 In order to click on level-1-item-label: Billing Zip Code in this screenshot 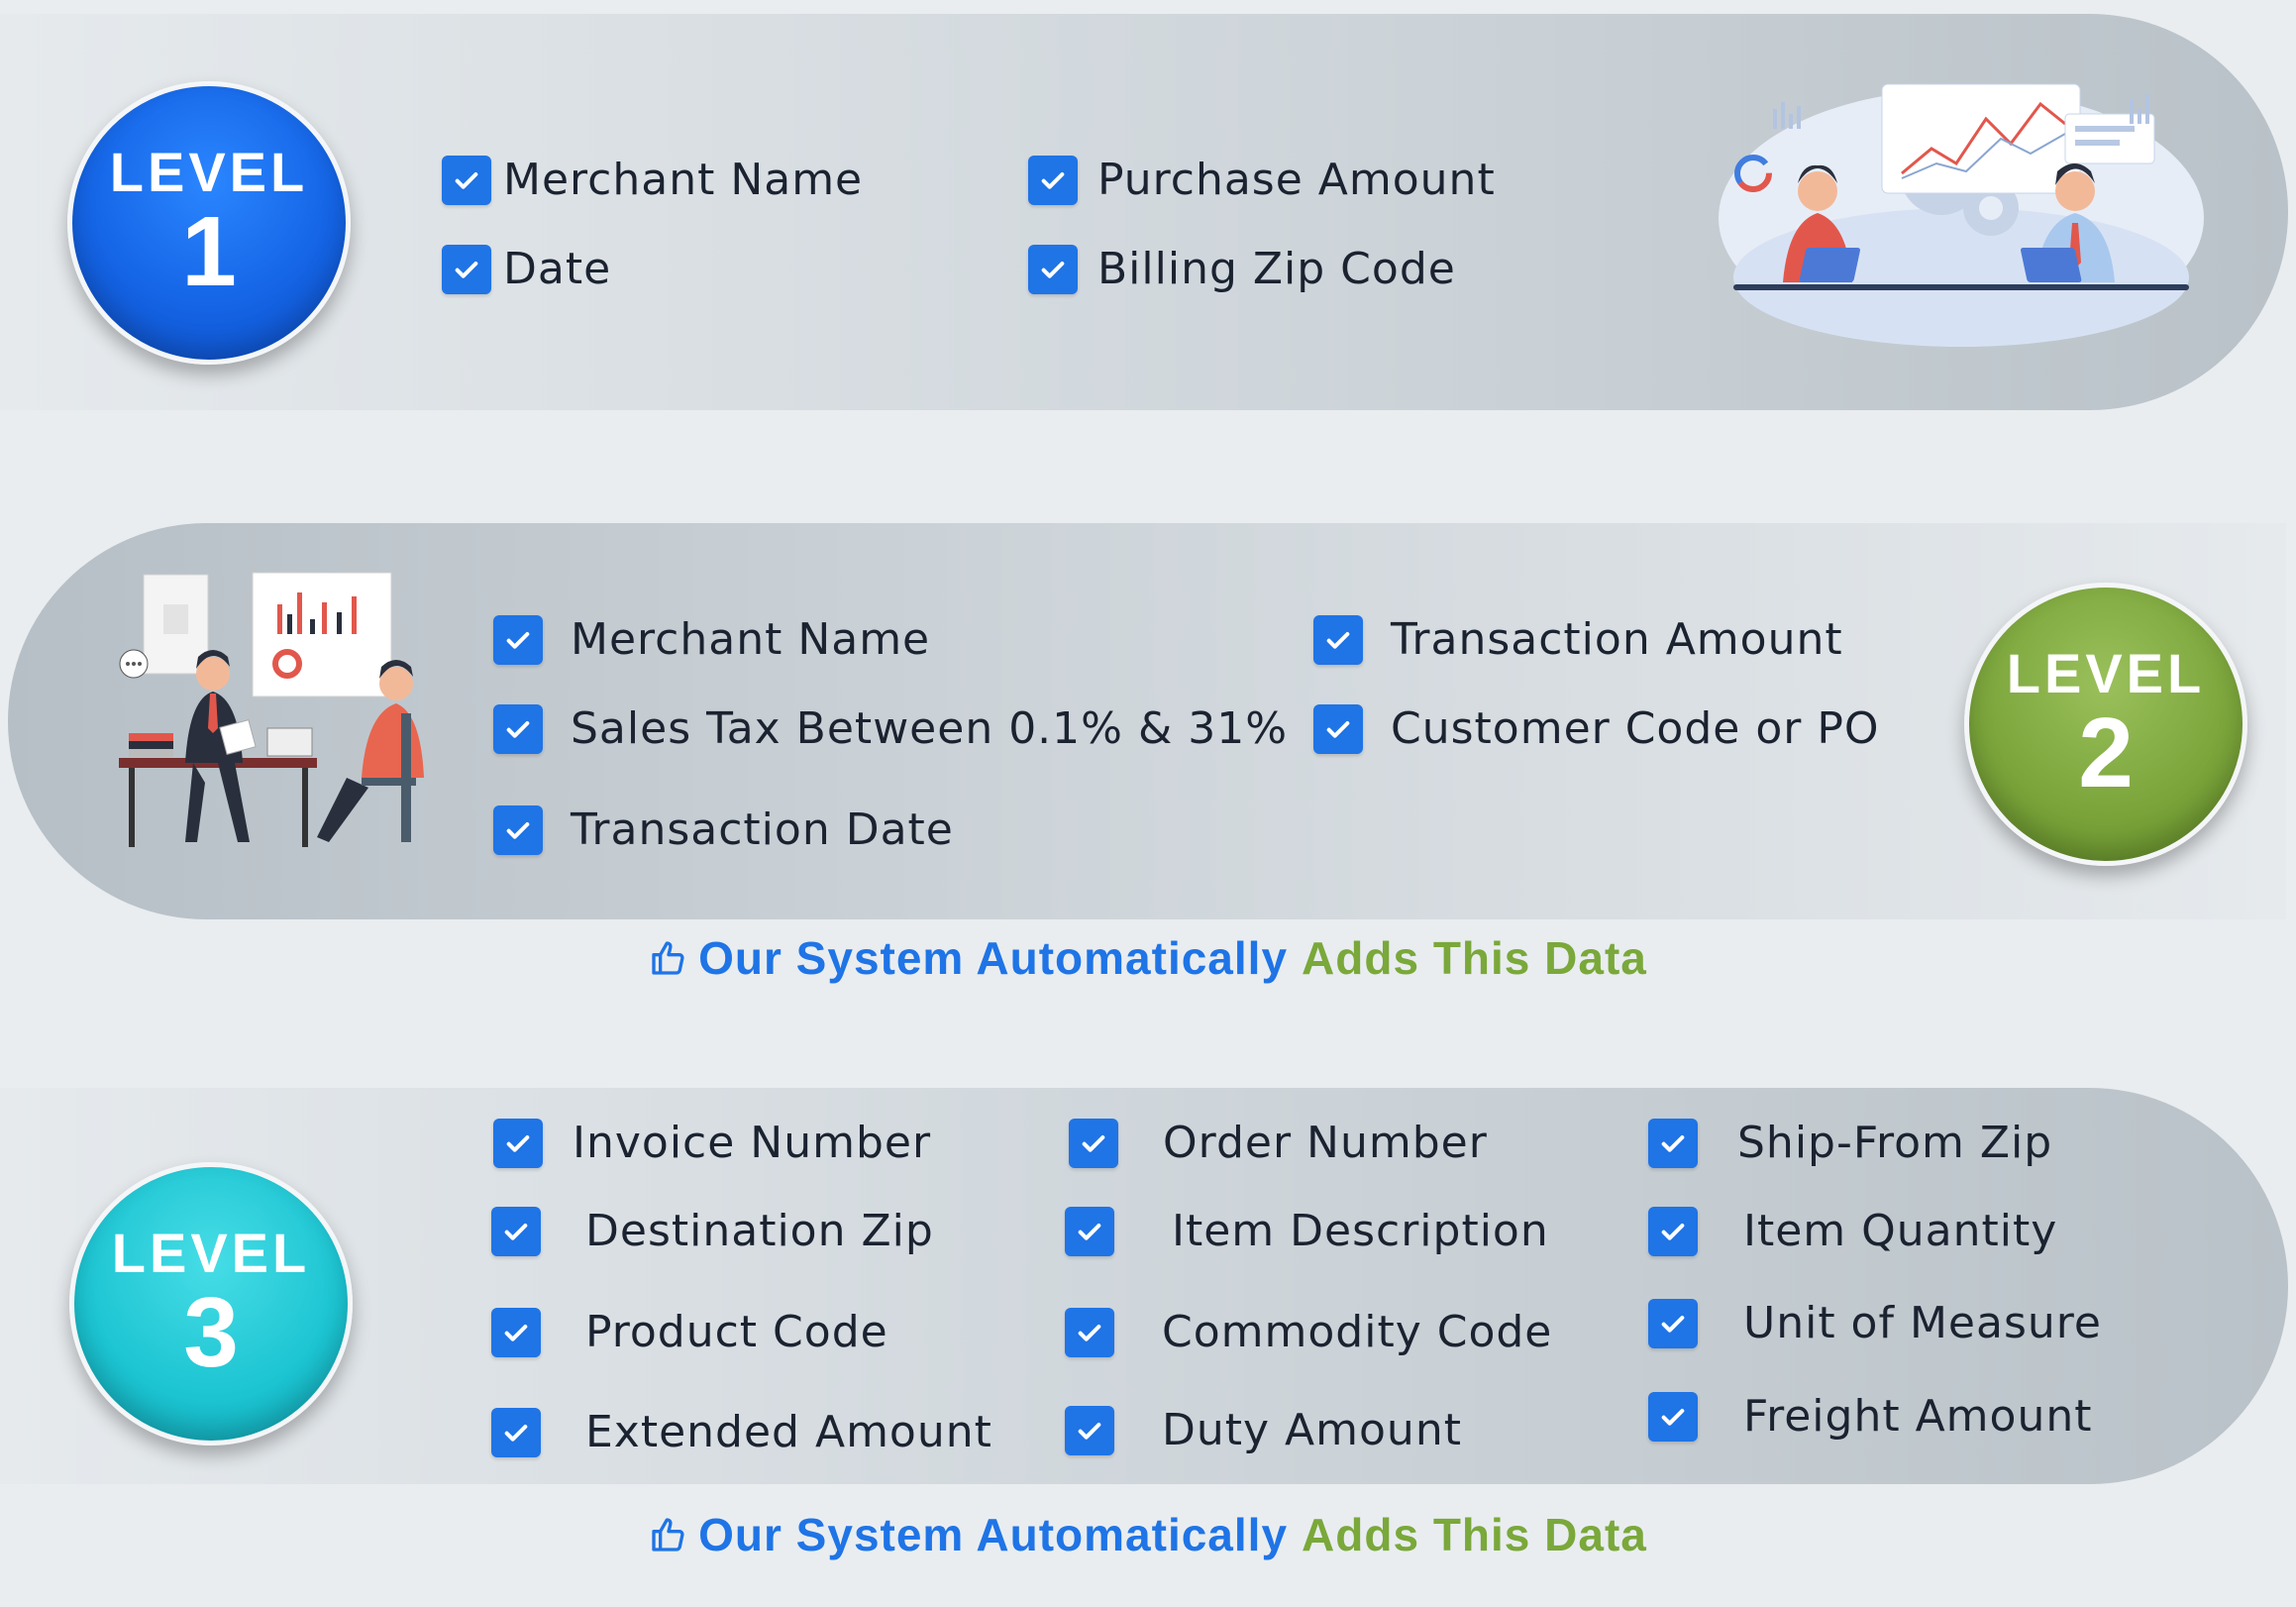, I will do `click(1276, 269)`.